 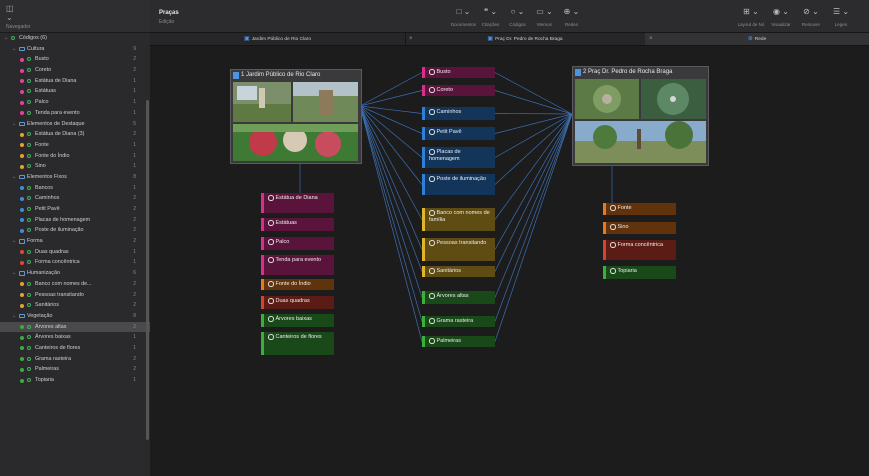 I want to click on tree-item: Topiaria 1, so click(x=75, y=380).